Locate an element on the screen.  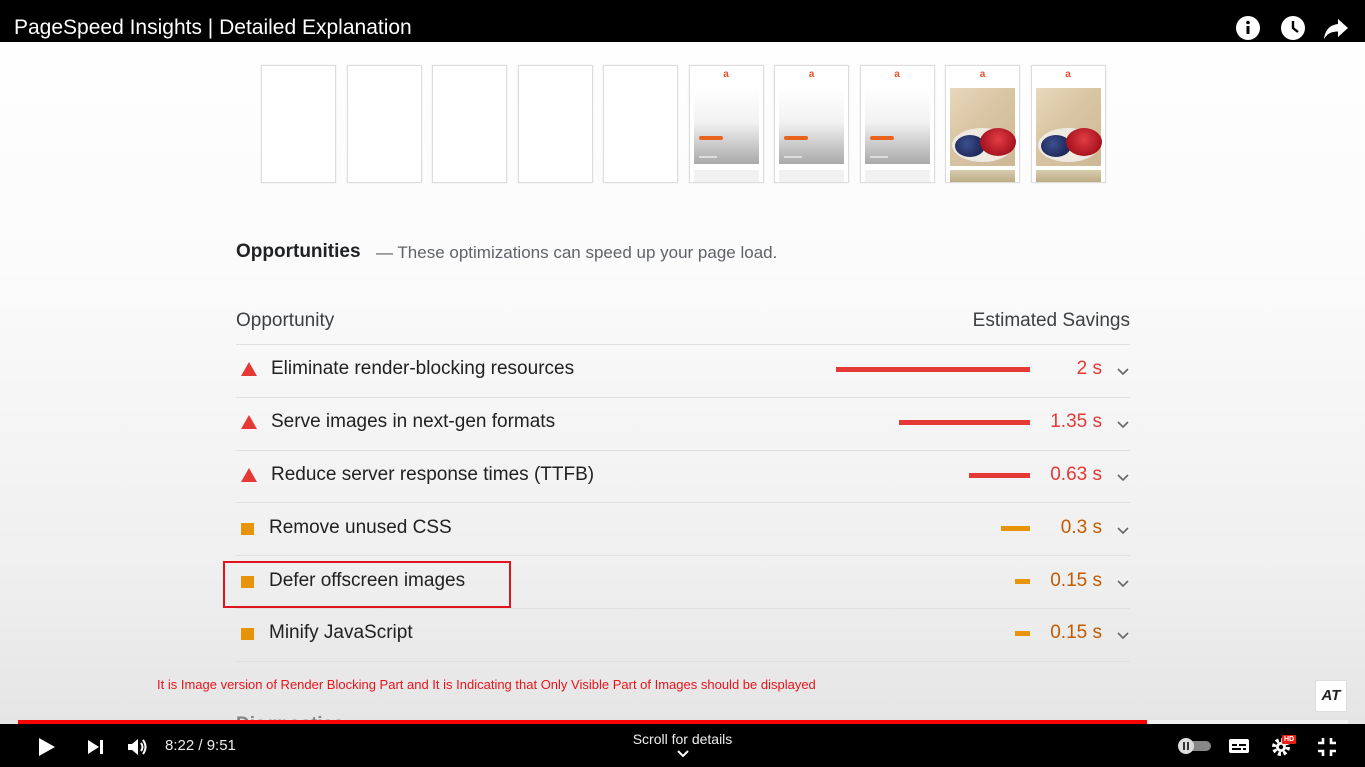
opportunity-label: Remove unused CSS is located at coordinates (360, 527).